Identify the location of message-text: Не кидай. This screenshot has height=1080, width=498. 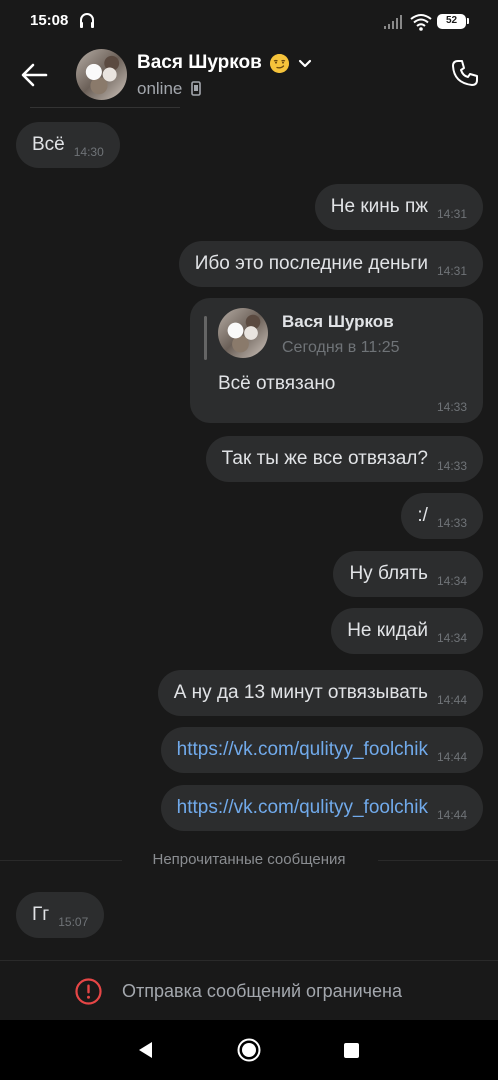
(387, 630).